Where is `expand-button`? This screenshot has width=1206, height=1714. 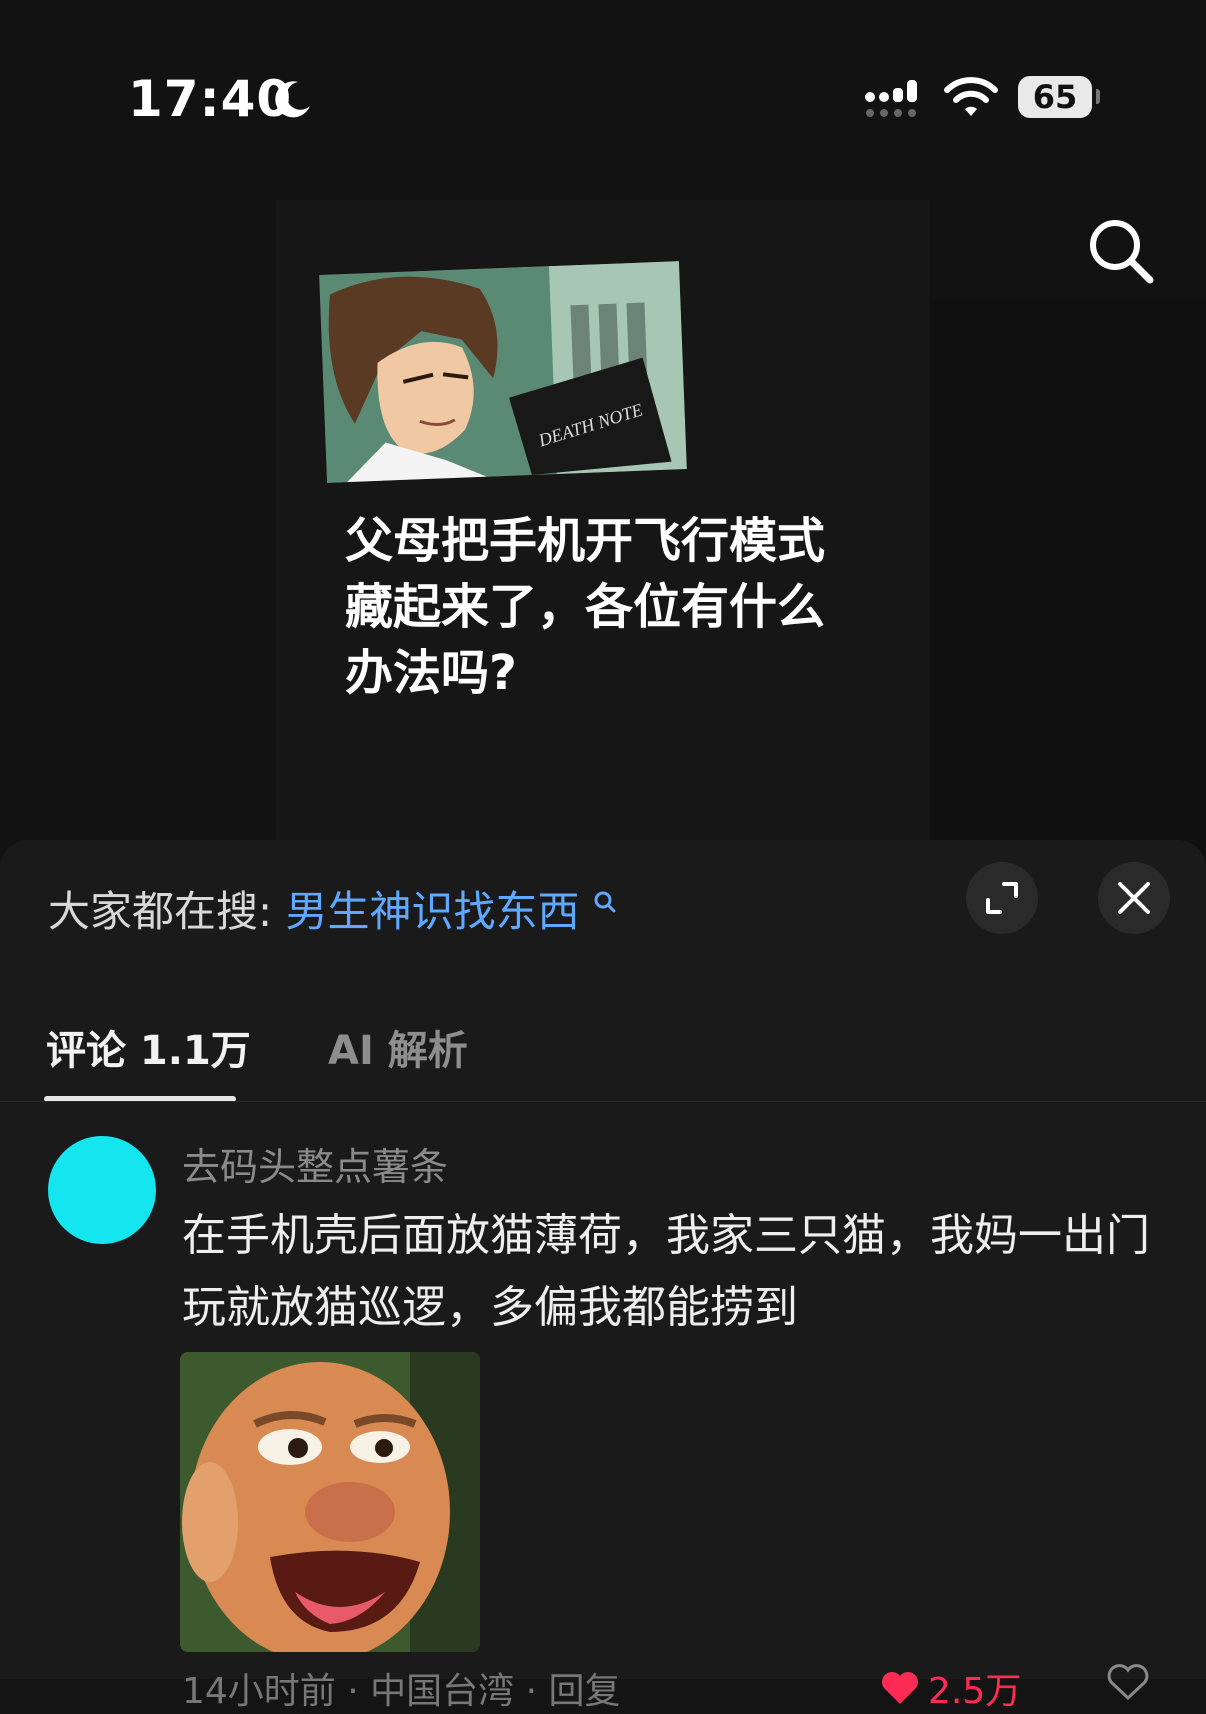 expand-button is located at coordinates (1002, 898).